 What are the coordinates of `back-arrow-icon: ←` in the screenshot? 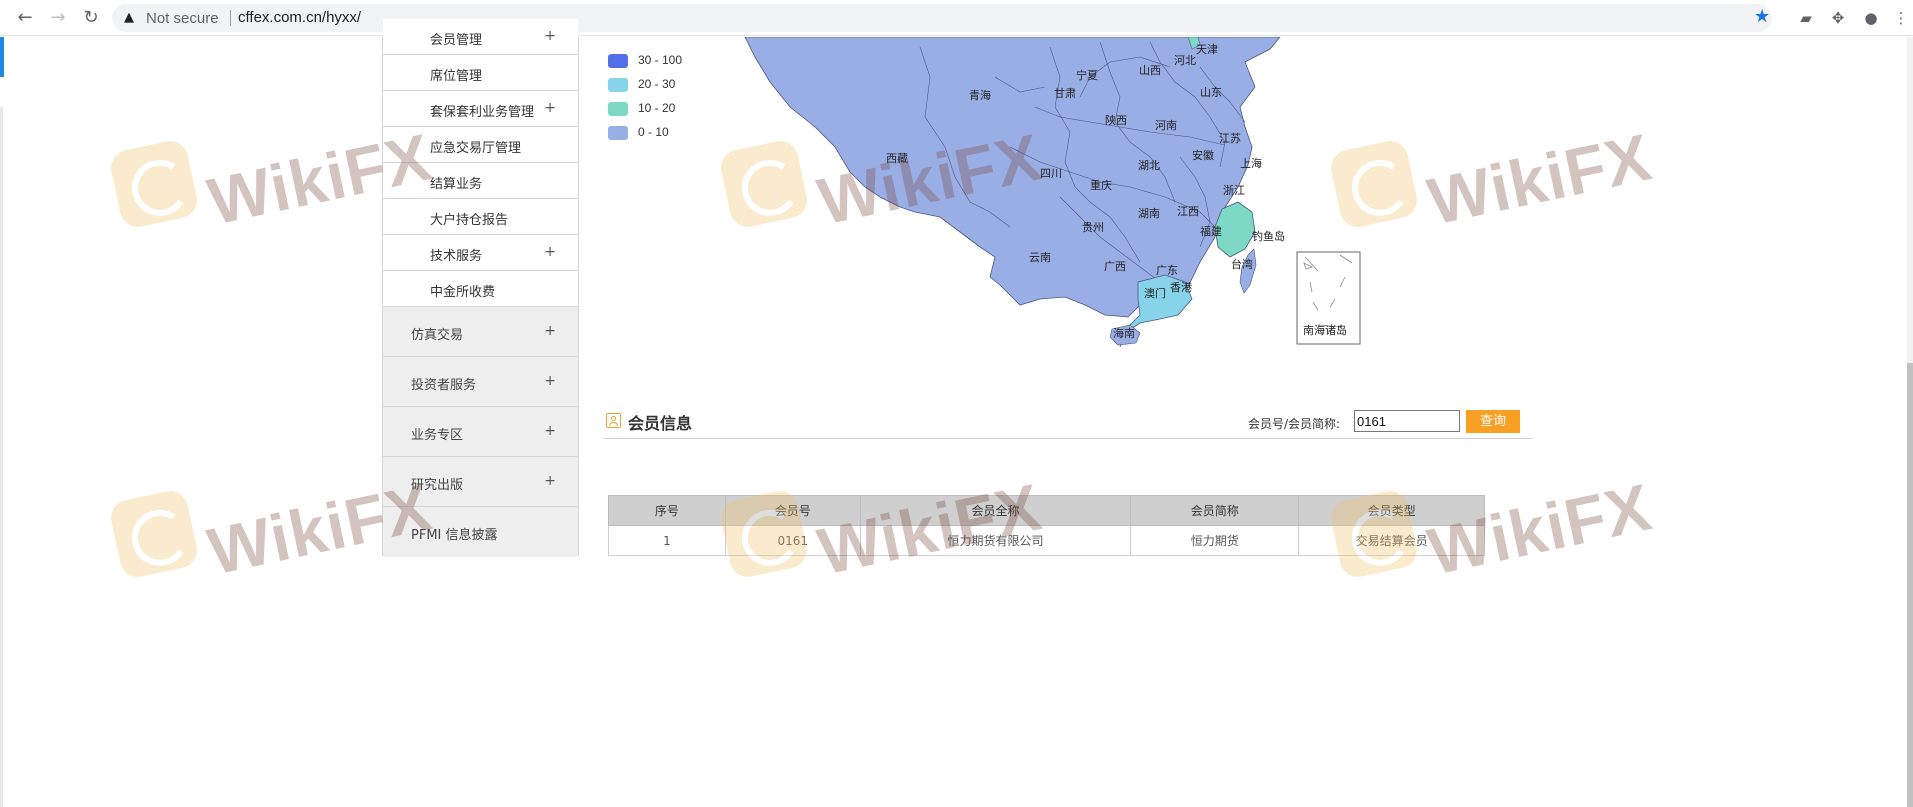 It's located at (25, 18).